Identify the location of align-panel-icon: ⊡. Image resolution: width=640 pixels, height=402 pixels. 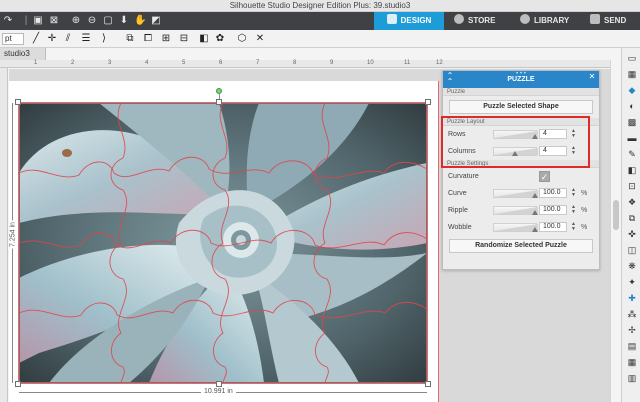
(632, 186).